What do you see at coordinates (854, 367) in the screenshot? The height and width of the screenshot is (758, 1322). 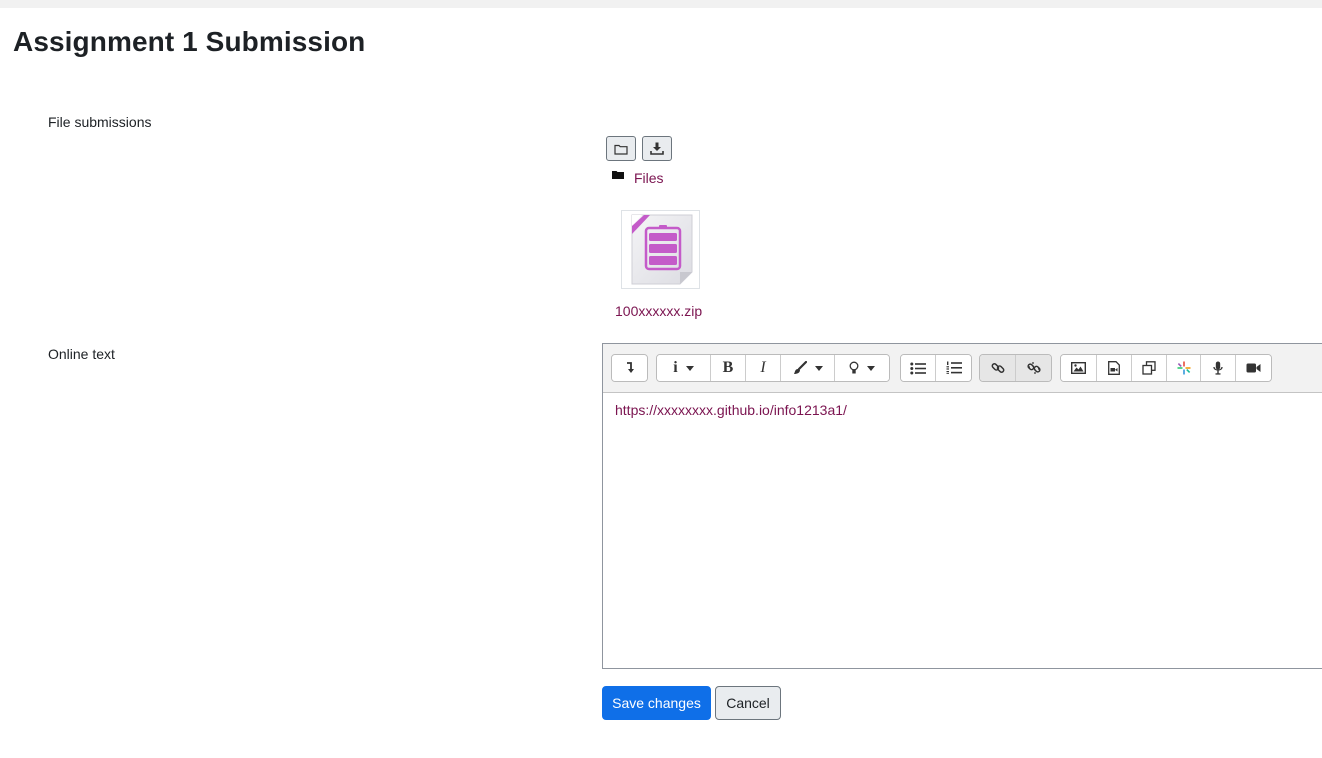 I see `highlight-icon` at bounding box center [854, 367].